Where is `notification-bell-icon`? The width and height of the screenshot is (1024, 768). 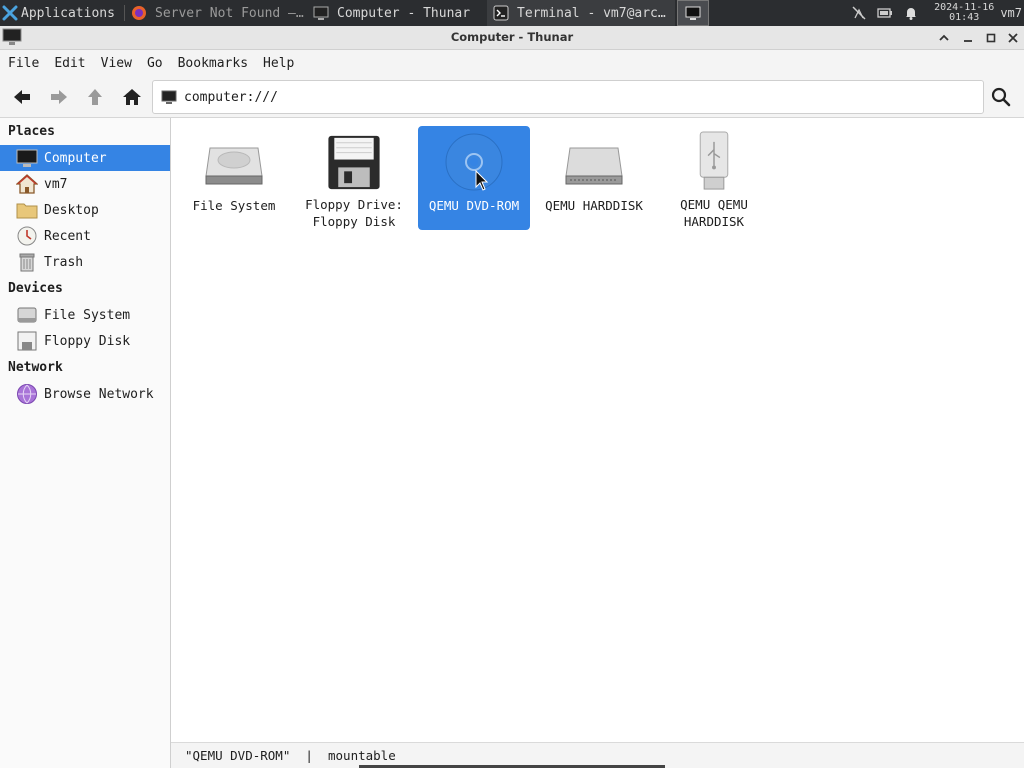 notification-bell-icon is located at coordinates (911, 13).